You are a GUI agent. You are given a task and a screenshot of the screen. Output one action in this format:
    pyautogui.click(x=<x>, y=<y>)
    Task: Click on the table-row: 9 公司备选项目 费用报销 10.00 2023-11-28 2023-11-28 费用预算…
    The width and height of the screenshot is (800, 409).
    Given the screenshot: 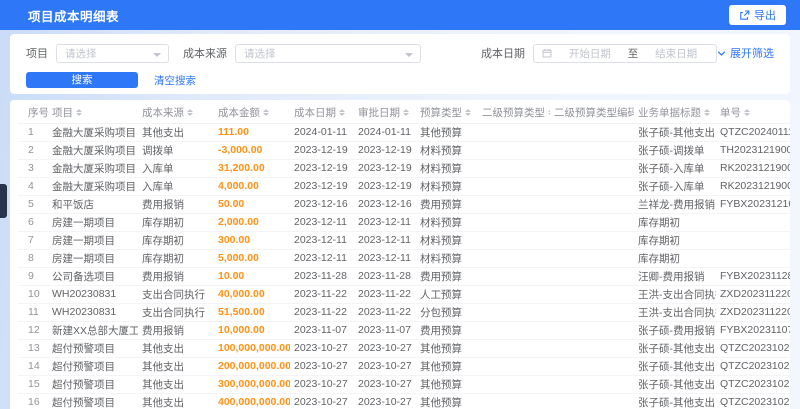 What is the action you would take?
    pyautogui.click(x=404, y=276)
    